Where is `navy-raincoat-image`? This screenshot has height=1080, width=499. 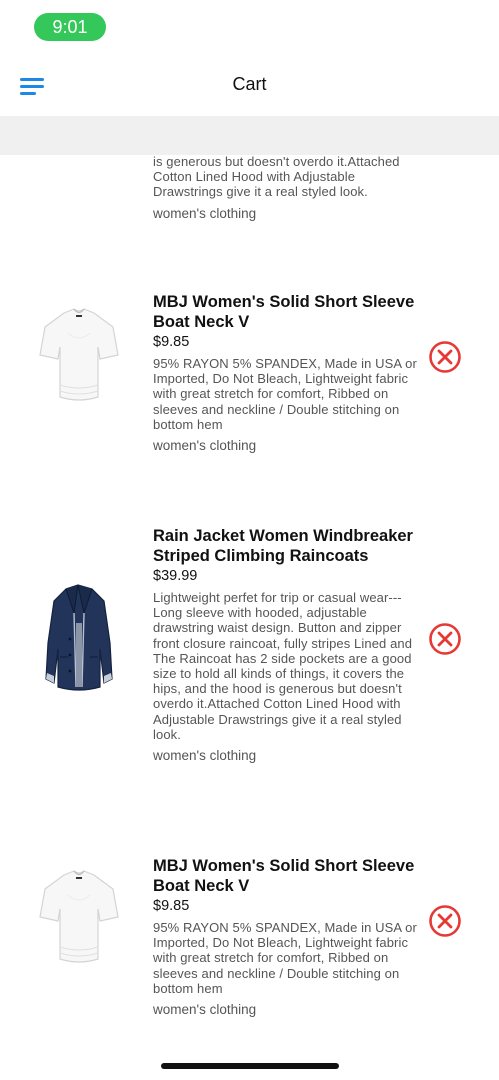
navy-raincoat-image is located at coordinates (79, 637).